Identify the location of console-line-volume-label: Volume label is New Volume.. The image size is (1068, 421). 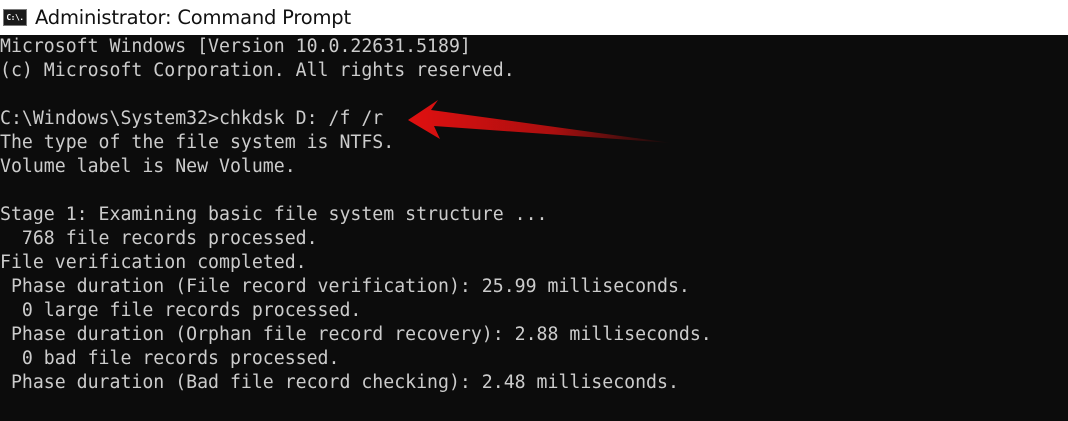
(148, 166).